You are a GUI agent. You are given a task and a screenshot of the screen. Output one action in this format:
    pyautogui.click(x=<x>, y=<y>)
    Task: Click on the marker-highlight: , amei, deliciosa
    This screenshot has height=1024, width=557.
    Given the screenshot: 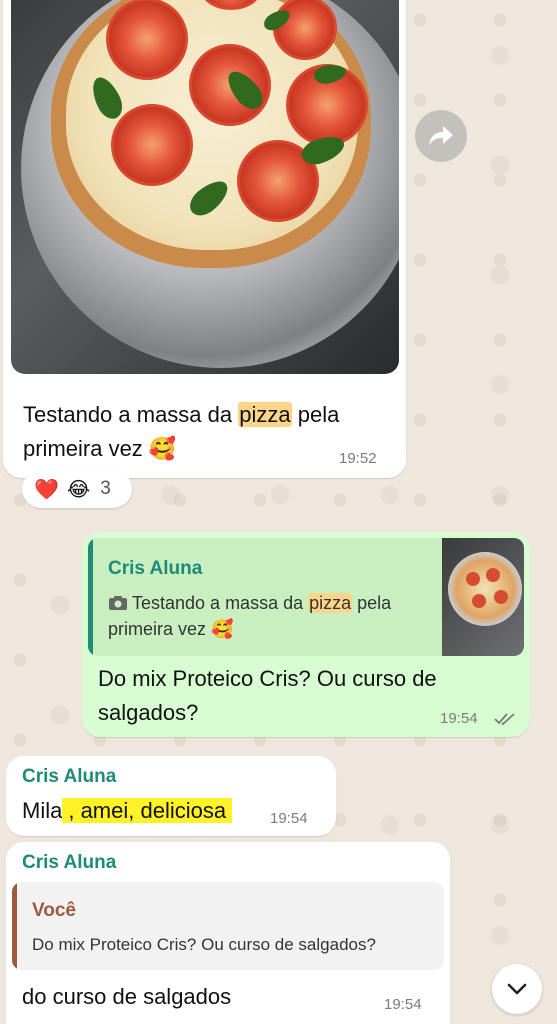 What is the action you would take?
    pyautogui.click(x=147, y=810)
    